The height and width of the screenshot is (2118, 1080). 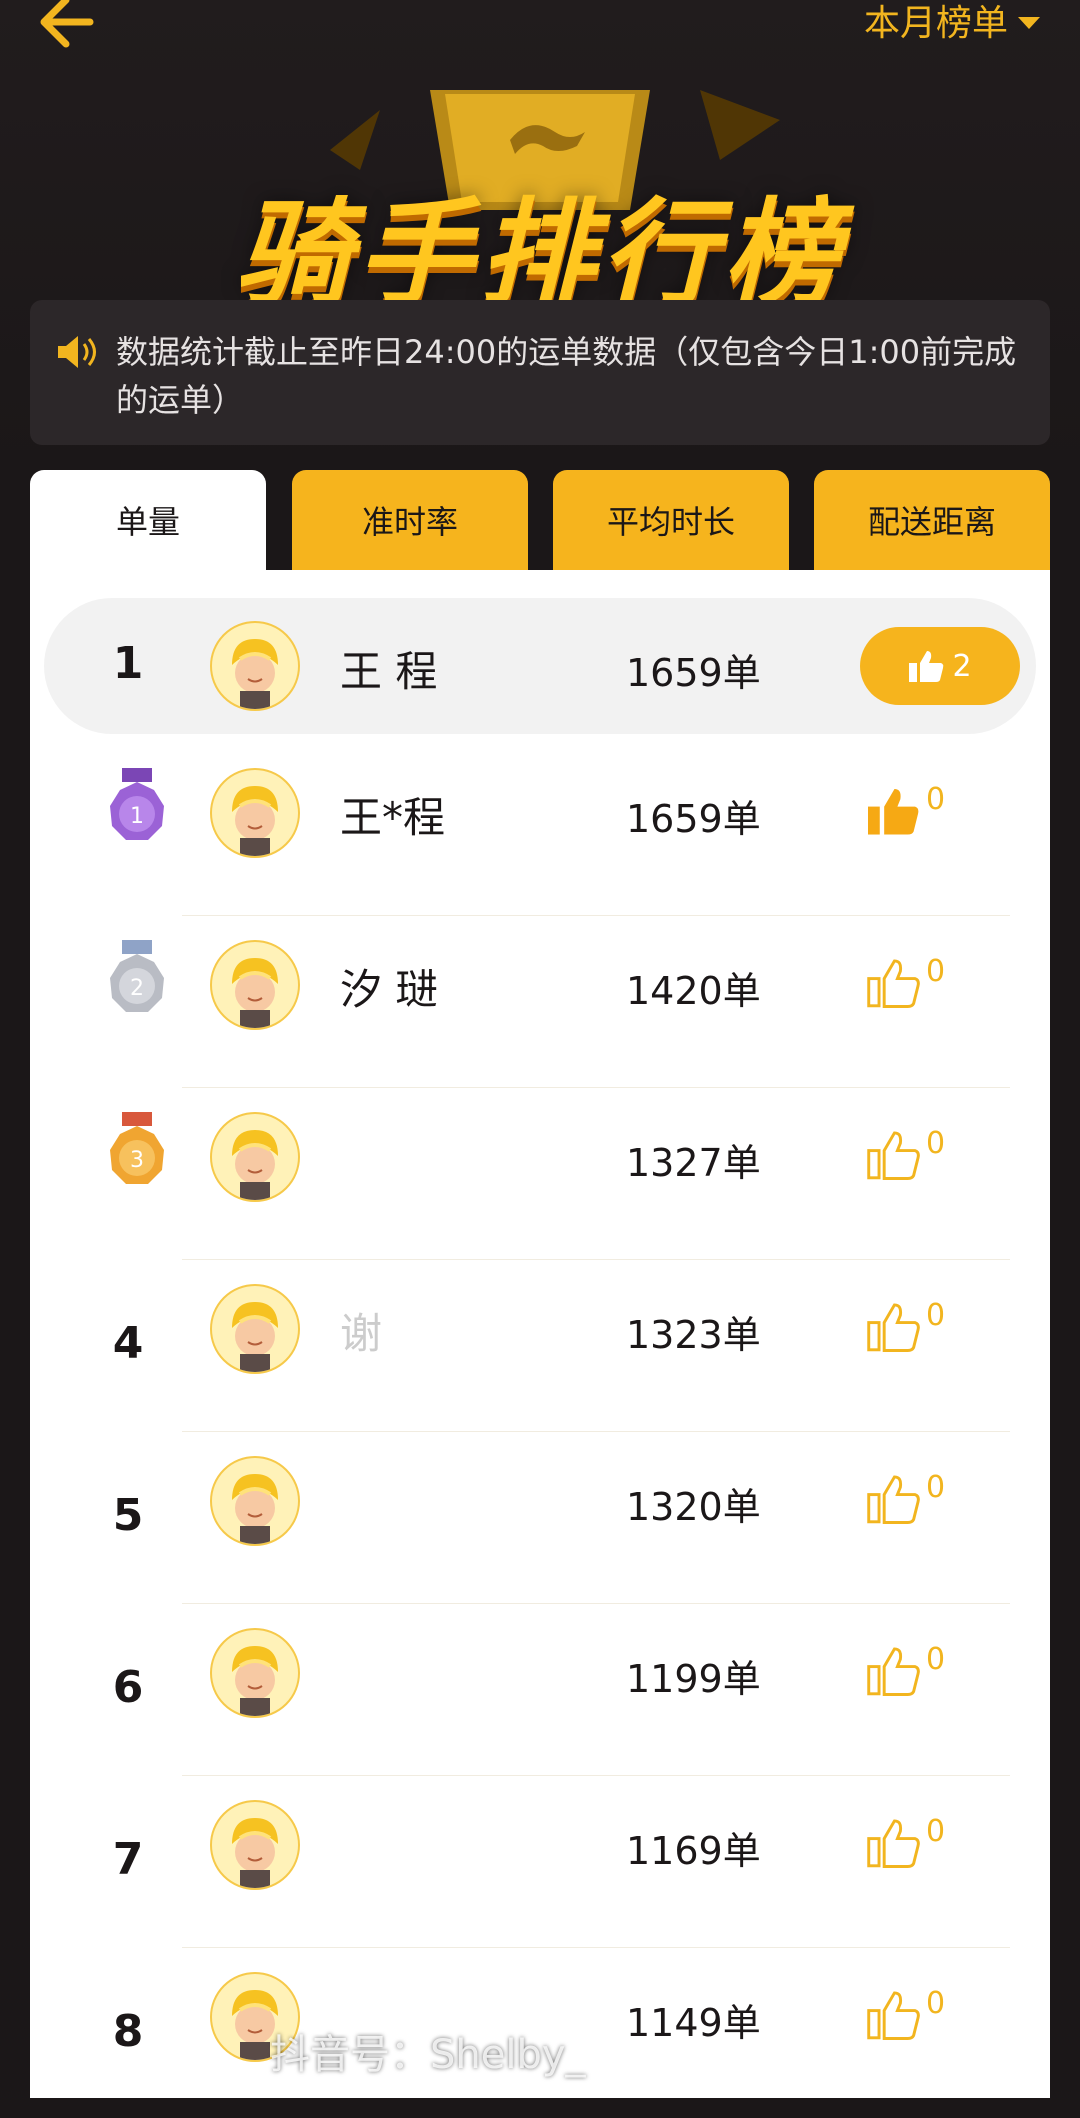 What do you see at coordinates (128, 1859) in the screenshot?
I see `rank-number: 7` at bounding box center [128, 1859].